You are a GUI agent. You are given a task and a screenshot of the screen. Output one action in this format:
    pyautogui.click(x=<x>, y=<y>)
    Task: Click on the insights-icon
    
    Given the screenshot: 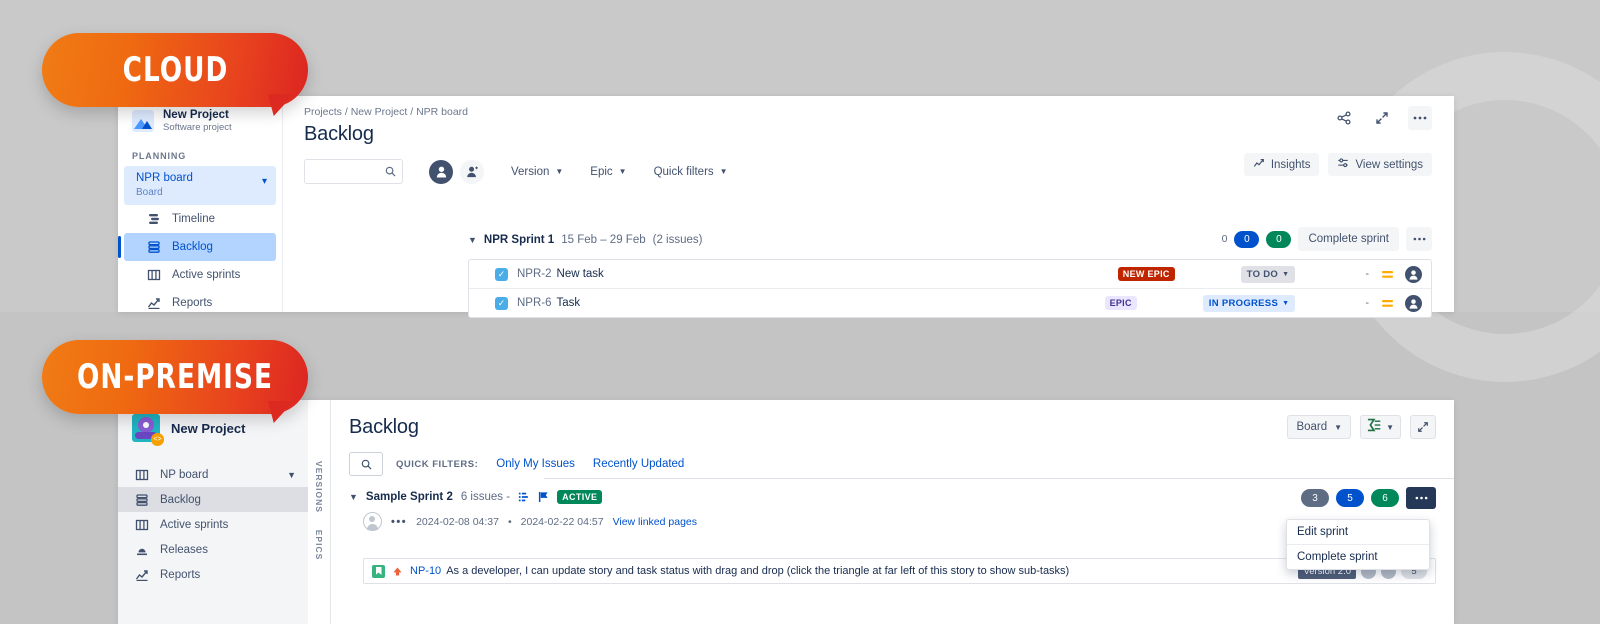 What is the action you would take?
    pyautogui.click(x=1259, y=164)
    